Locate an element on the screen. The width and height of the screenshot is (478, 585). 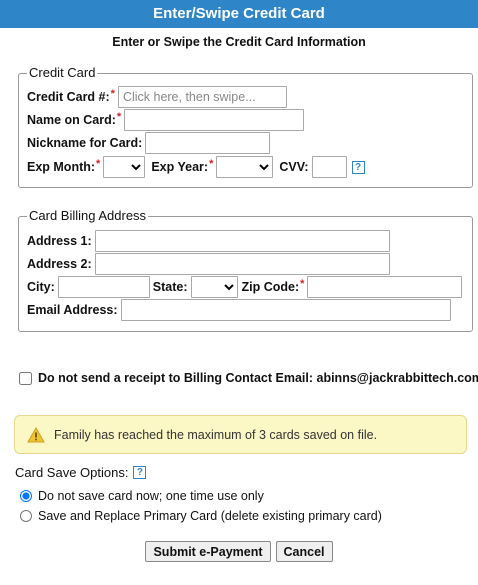
city-state-zip-row: City: State: Zip Code: * is located at coordinates (245, 287).